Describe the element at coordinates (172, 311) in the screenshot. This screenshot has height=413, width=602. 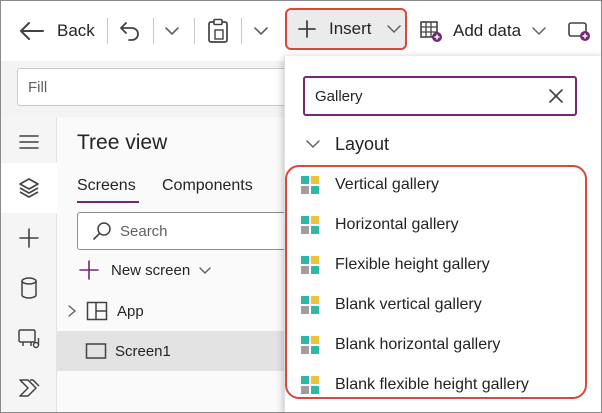
I see `tree-item-app: App` at that location.